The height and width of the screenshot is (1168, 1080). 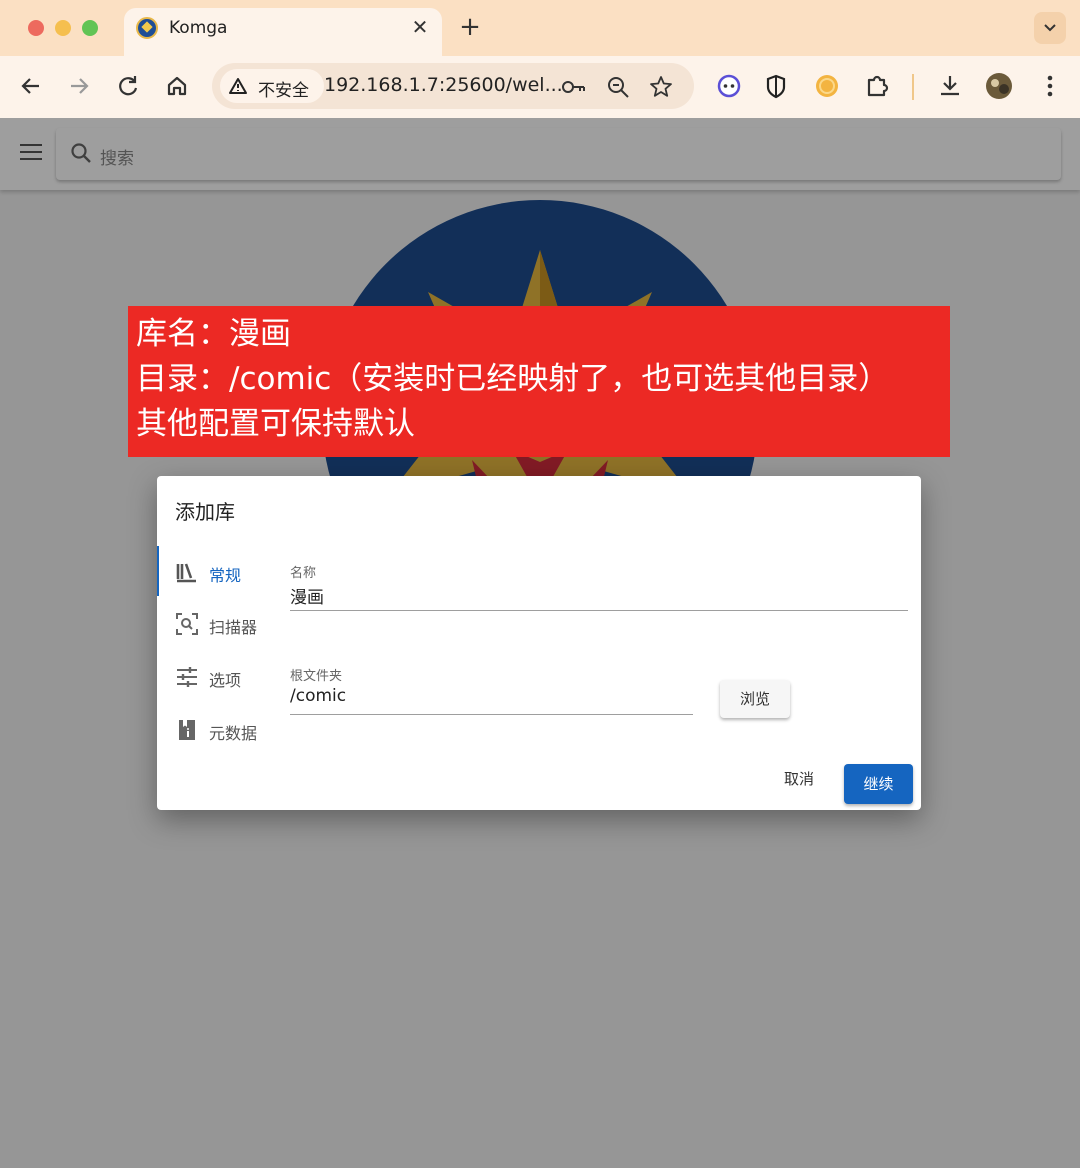 What do you see at coordinates (950, 86) in the screenshot?
I see `download-icon` at bounding box center [950, 86].